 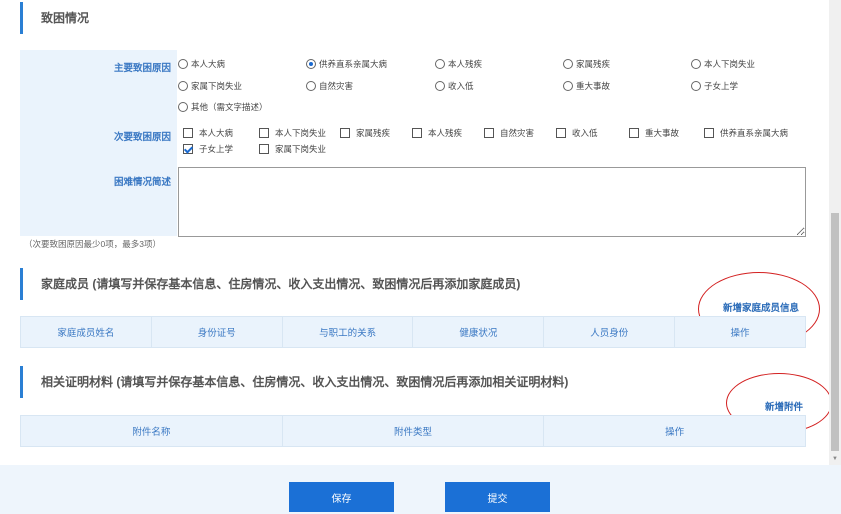 I want to click on footer-bar, so click(x=420, y=489).